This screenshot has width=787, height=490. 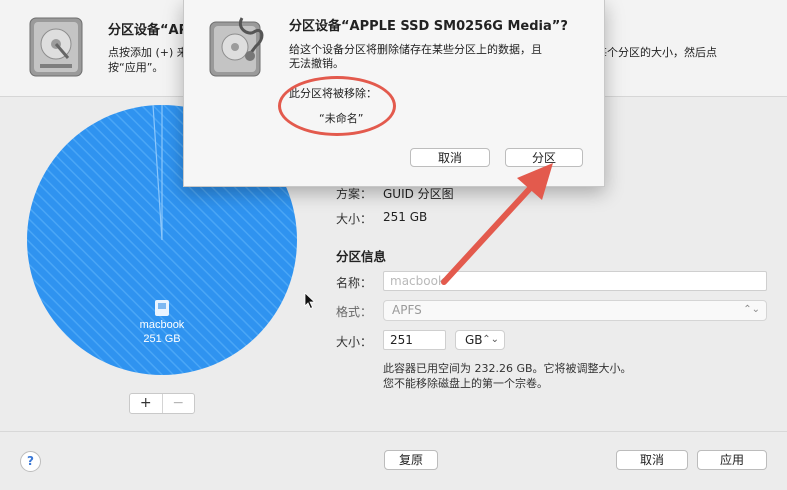 What do you see at coordinates (407, 310) in the screenshot?
I see `format-value: APFS` at bounding box center [407, 310].